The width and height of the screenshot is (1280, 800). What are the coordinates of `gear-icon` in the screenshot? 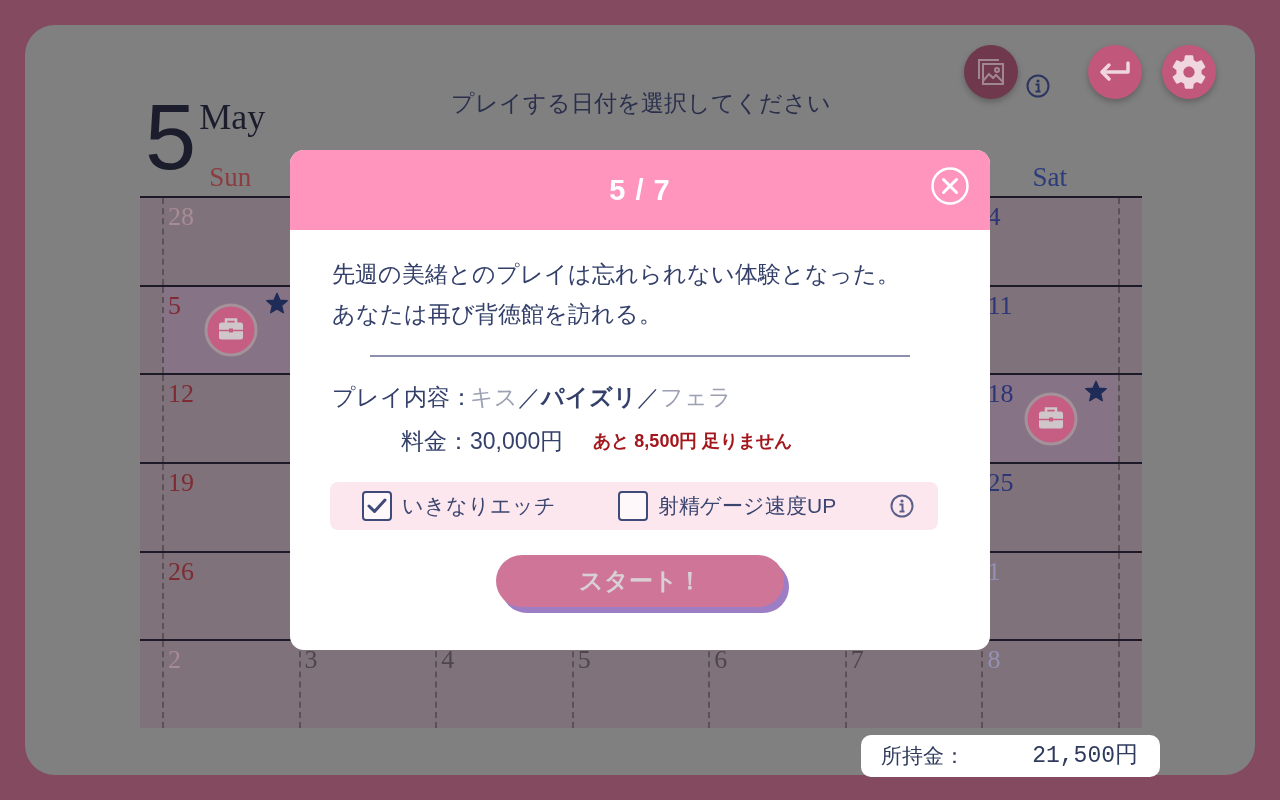 It's located at (1189, 72).